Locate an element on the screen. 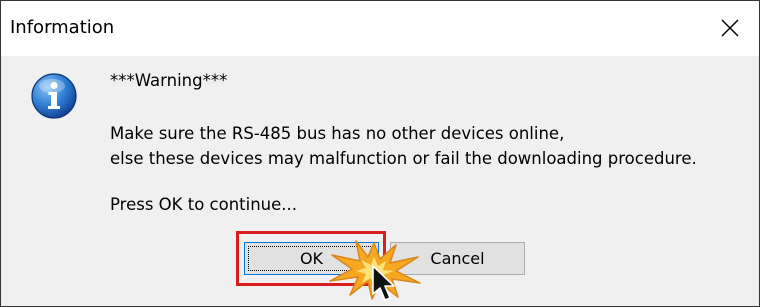  close-button is located at coordinates (731, 28).